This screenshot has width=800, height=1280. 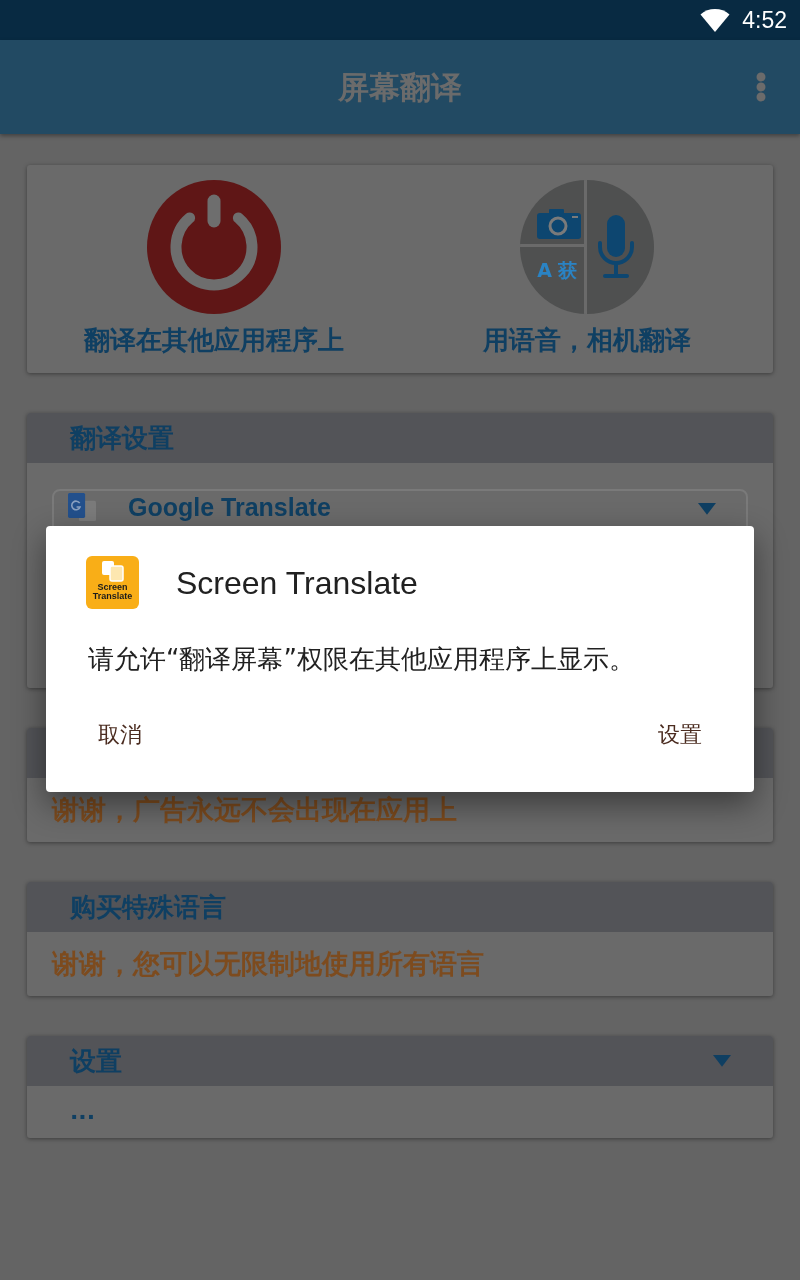 What do you see at coordinates (586, 269) in the screenshot?
I see `voice-camera-translate-button: A 获 用语音，相机翻译` at bounding box center [586, 269].